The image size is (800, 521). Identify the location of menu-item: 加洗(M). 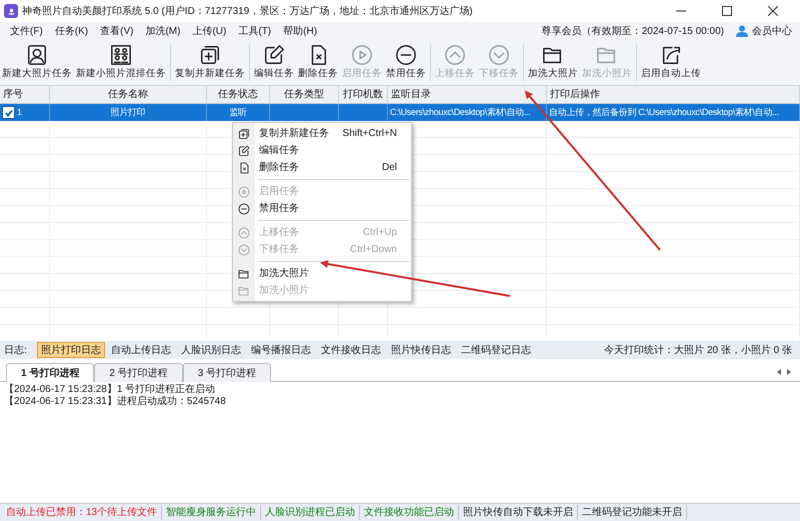
(162, 31).